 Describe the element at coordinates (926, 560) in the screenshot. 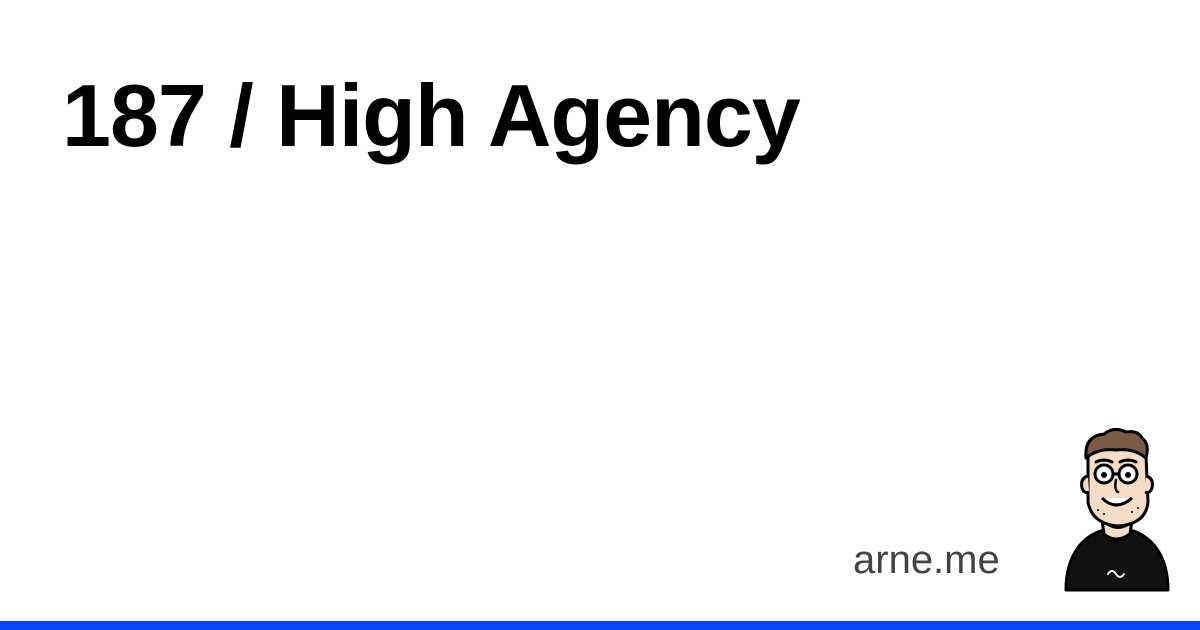

I see `site-name: arne.me` at that location.